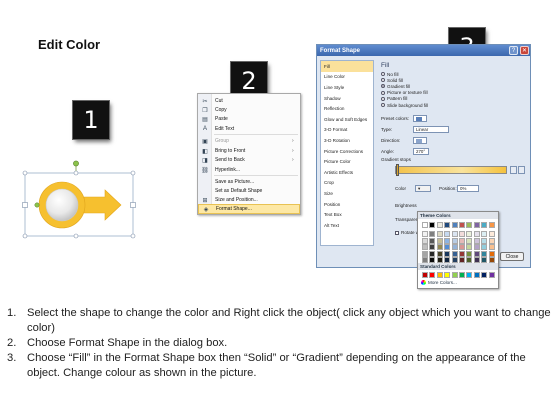 This screenshot has height=420, width=560. Describe the element at coordinates (347, 225) in the screenshot. I see `nav-item: Alt Text` at that location.